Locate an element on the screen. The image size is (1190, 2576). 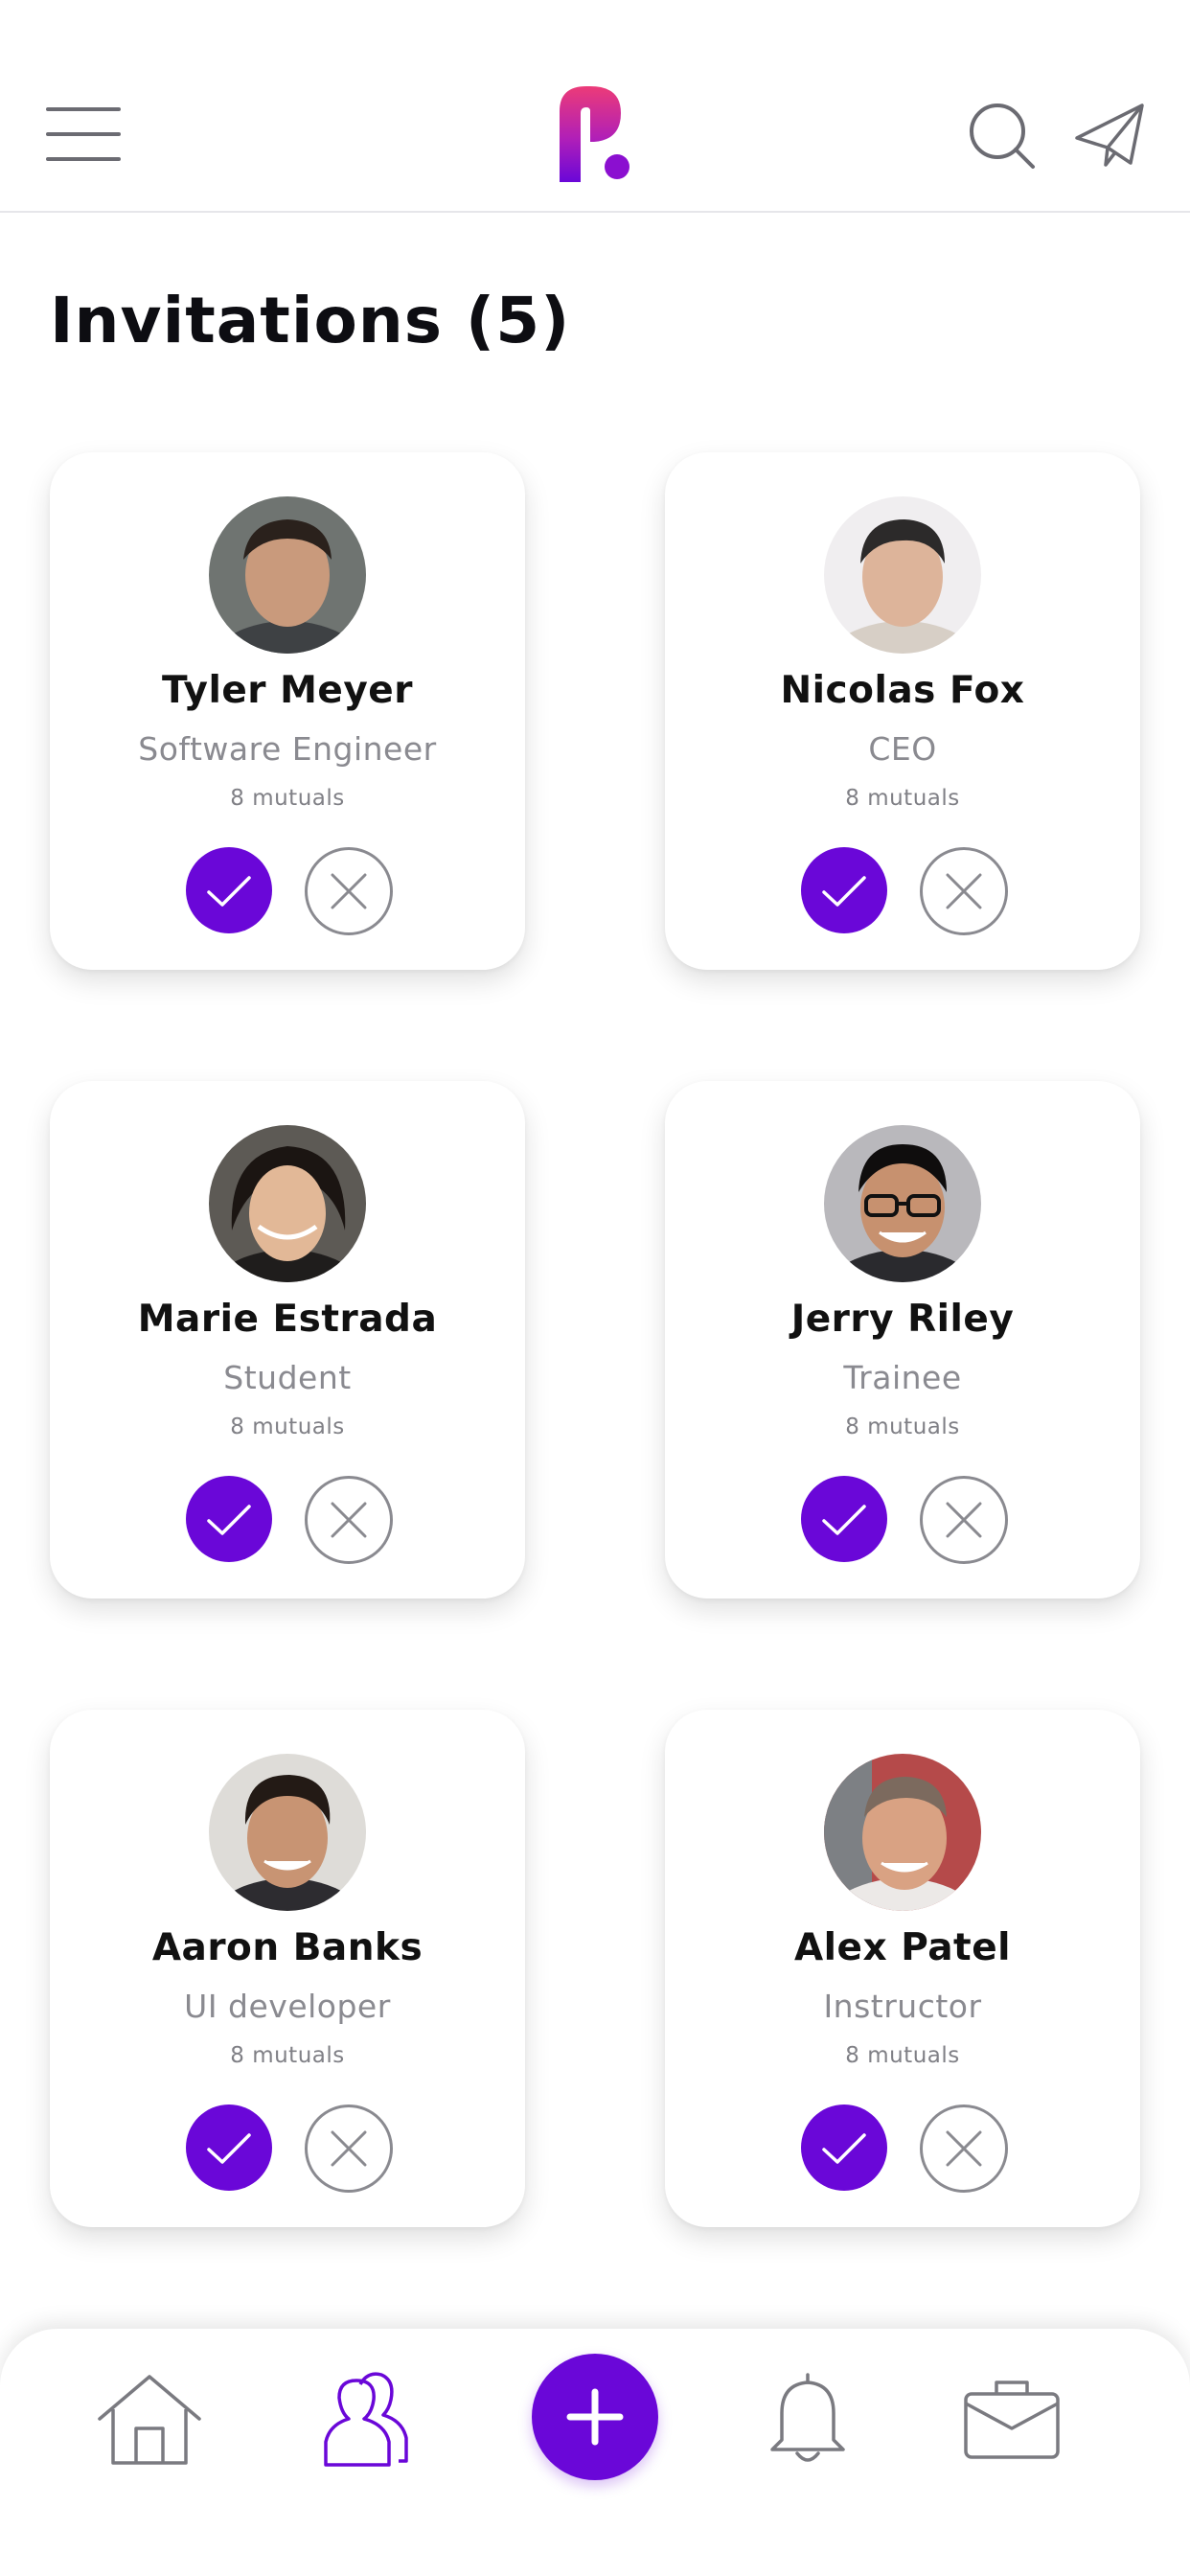
invitation-card: Aaron Banks UI developer 8 mutuals is located at coordinates (287, 1968).